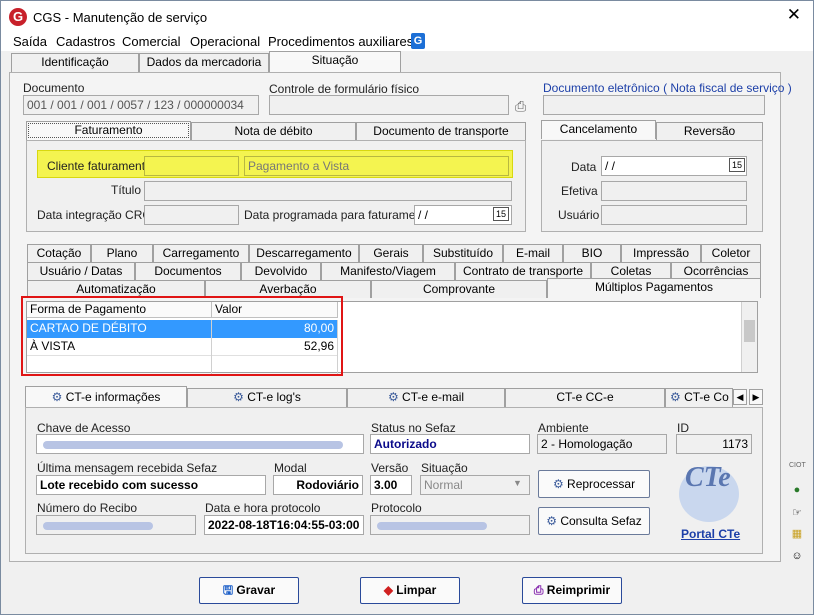 The height and width of the screenshot is (615, 814). I want to click on protocolo-field, so click(450, 525).